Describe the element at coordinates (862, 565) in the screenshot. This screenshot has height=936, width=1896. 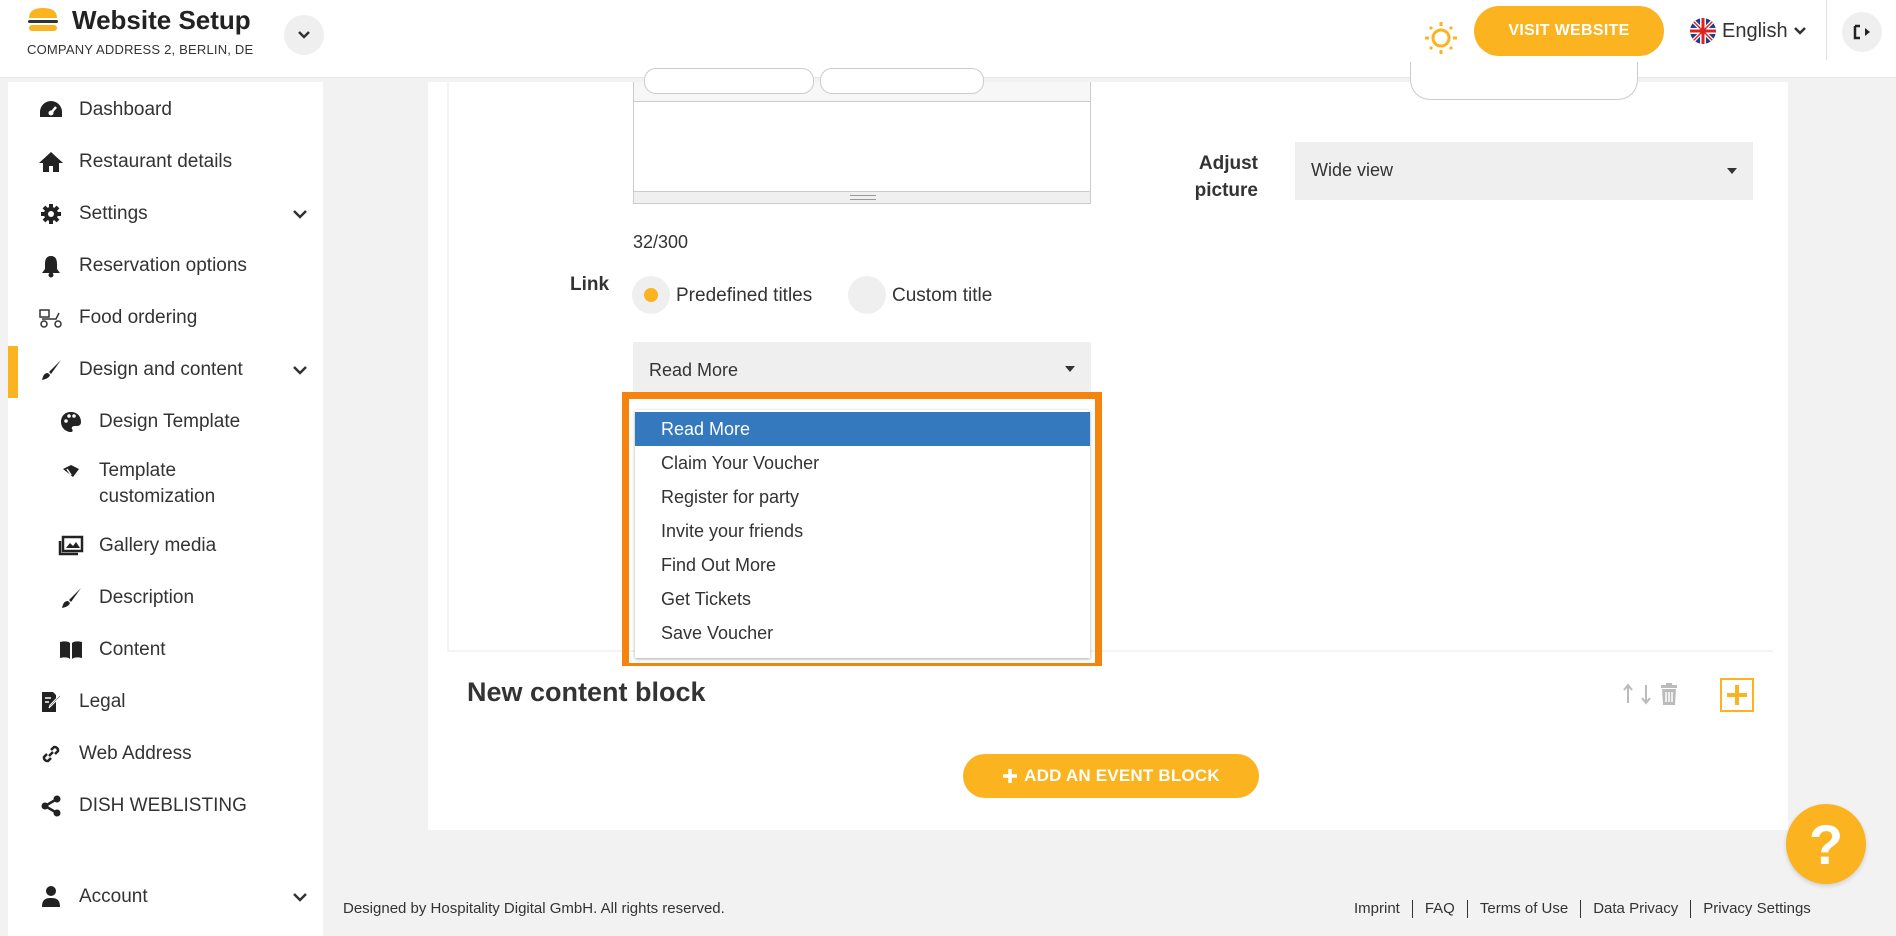
I see `dropdown-option: Find Out More` at that location.